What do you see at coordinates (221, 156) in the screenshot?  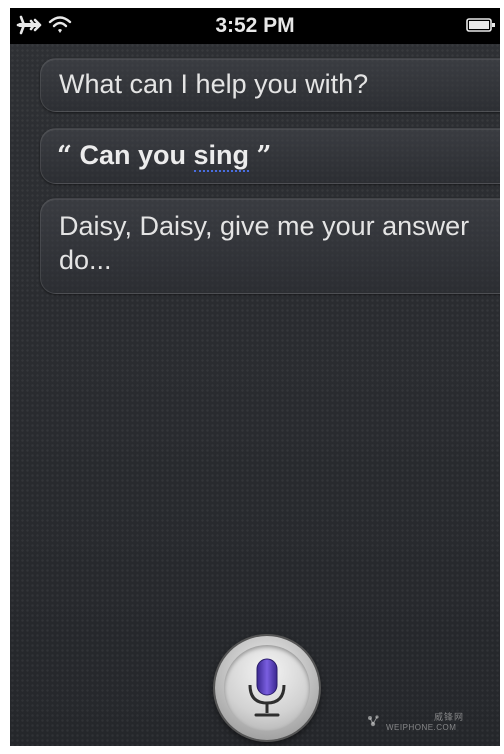 I see `user-query-underlined-word: sing` at bounding box center [221, 156].